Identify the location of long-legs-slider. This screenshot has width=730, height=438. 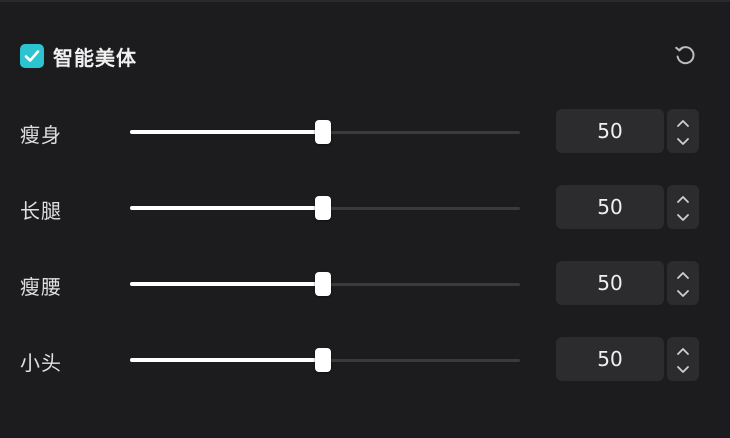
(325, 208).